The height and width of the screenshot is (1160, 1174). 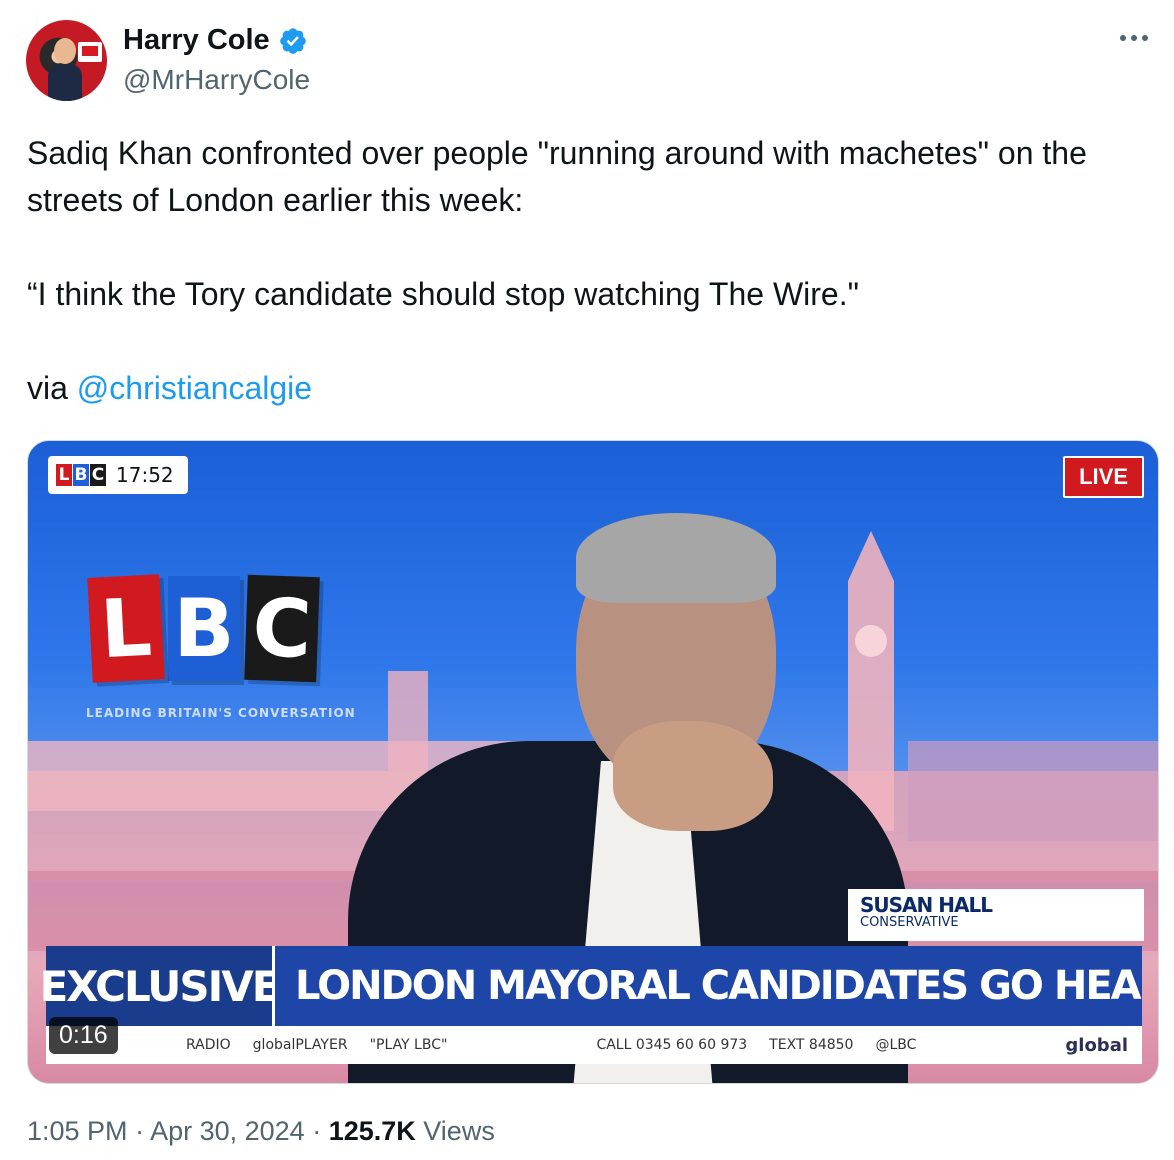 What do you see at coordinates (926, 905) in the screenshot?
I see `speaker-name: SUSAN HALL` at bounding box center [926, 905].